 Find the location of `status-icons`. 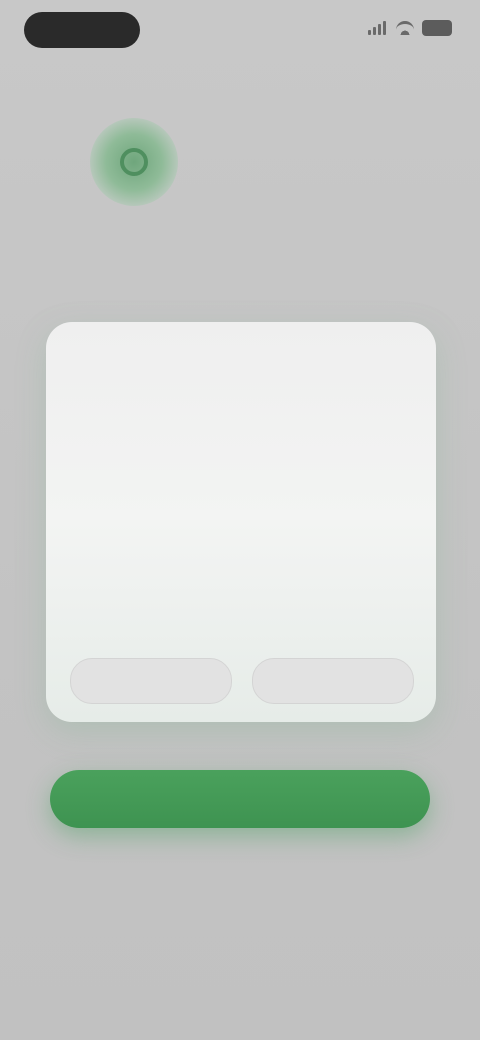

status-icons is located at coordinates (410, 28).